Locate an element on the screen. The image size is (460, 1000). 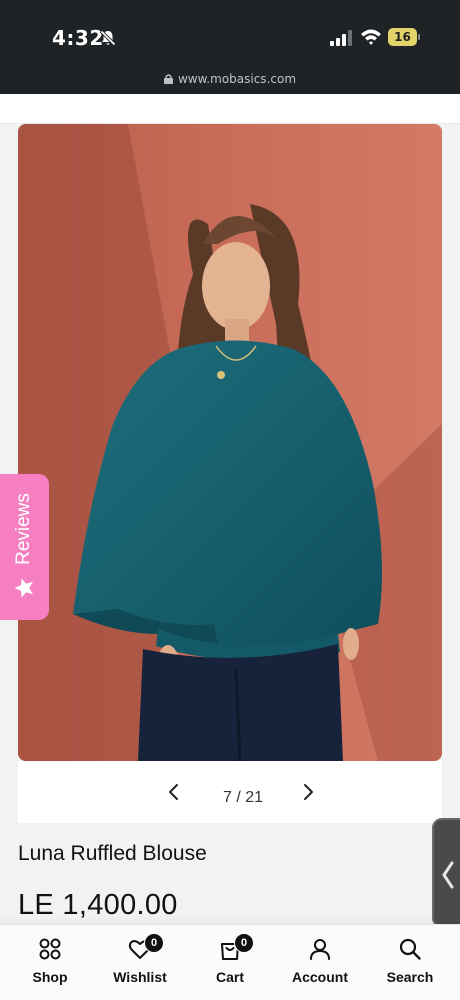
product-title: Luna Ruffled Blouse is located at coordinates (112, 853).